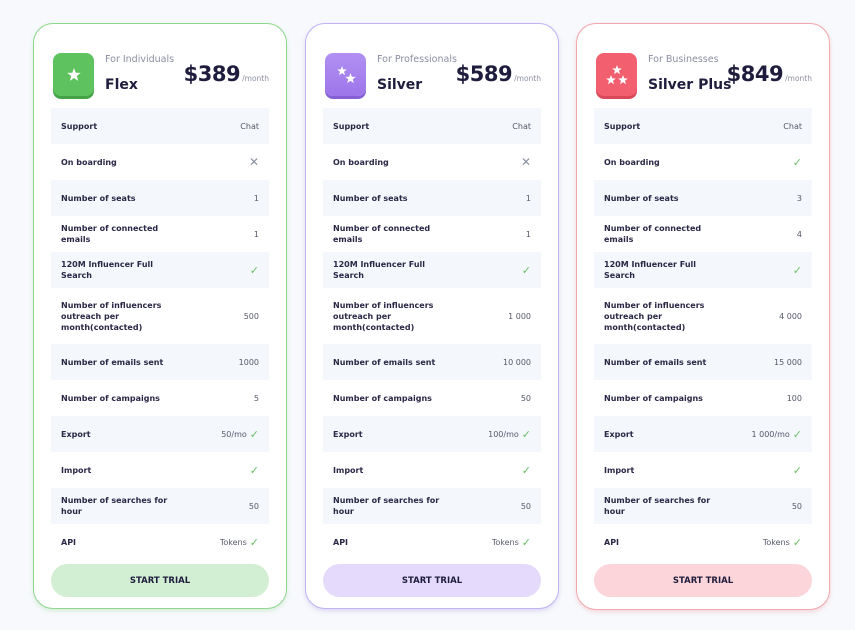  I want to click on feature-value-text: 10 000, so click(517, 362).